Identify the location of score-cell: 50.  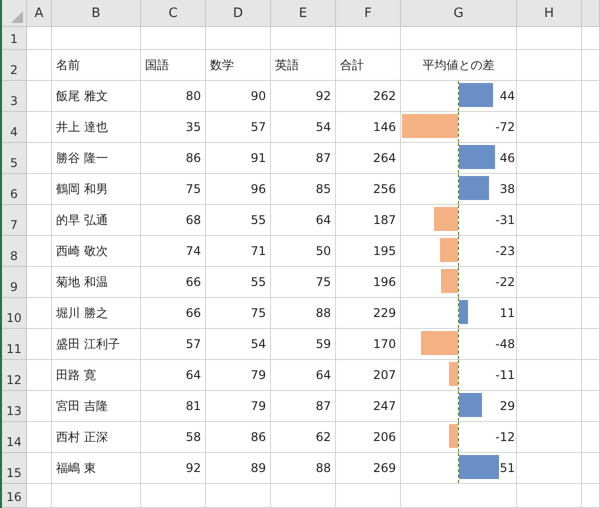
(303, 251).